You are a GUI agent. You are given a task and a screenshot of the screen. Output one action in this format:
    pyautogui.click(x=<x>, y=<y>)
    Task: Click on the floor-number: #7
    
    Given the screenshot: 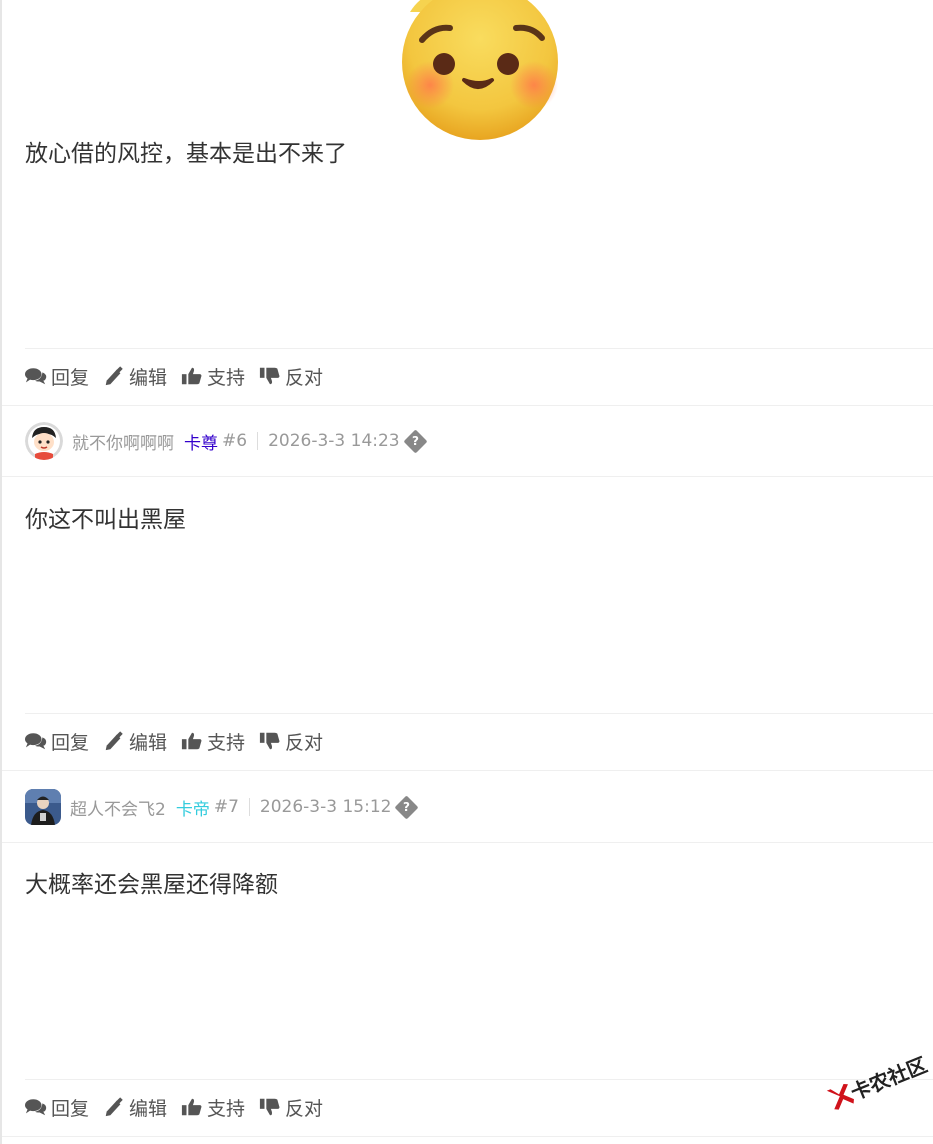 What is the action you would take?
    pyautogui.click(x=226, y=807)
    